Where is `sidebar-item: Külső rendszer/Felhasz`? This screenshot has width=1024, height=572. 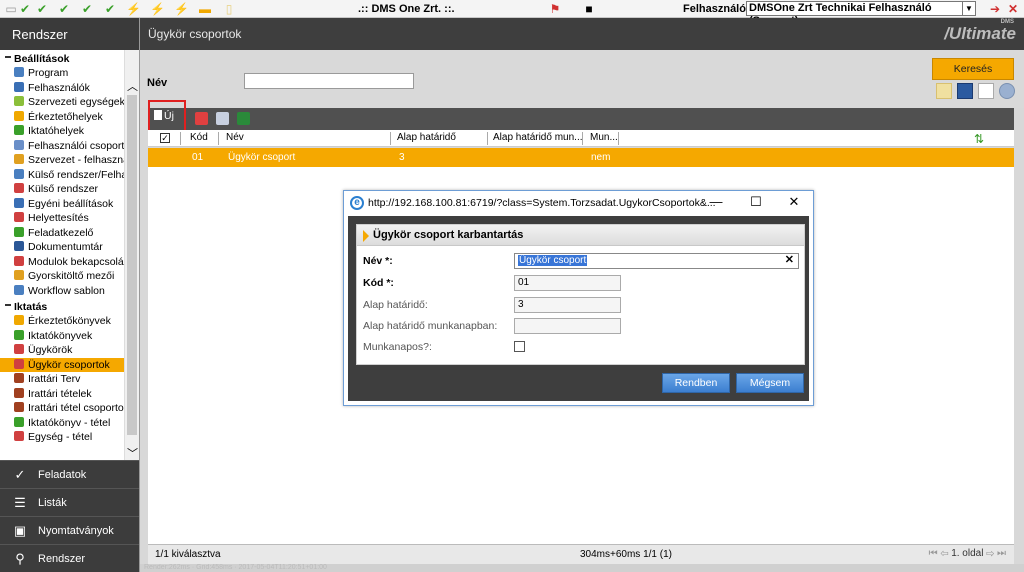 sidebar-item: Külső rendszer/Felhasz is located at coordinates (62, 175).